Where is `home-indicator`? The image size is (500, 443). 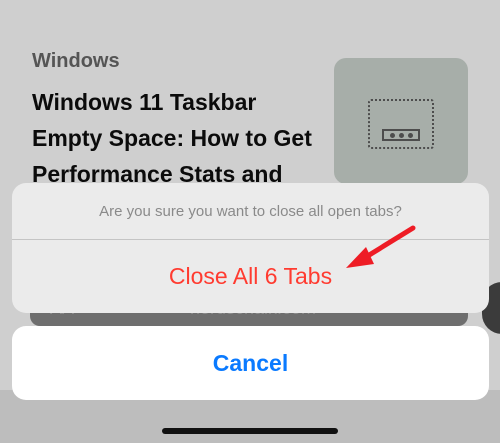
home-indicator is located at coordinates (250, 431).